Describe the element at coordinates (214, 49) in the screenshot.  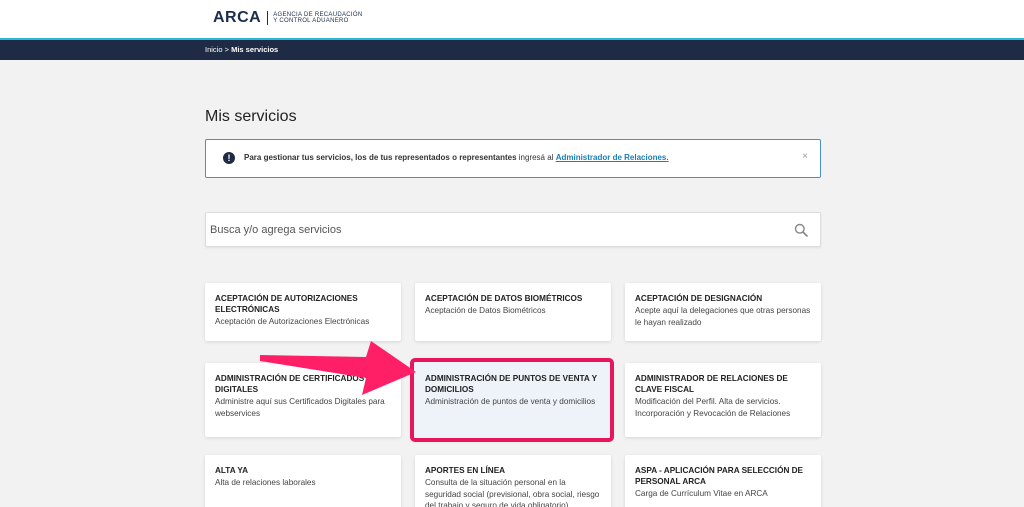
I see `breadcrumb-home-link: Inicio` at that location.